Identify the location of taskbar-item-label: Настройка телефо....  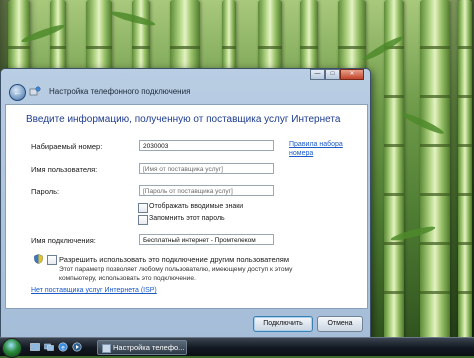
(149, 347).